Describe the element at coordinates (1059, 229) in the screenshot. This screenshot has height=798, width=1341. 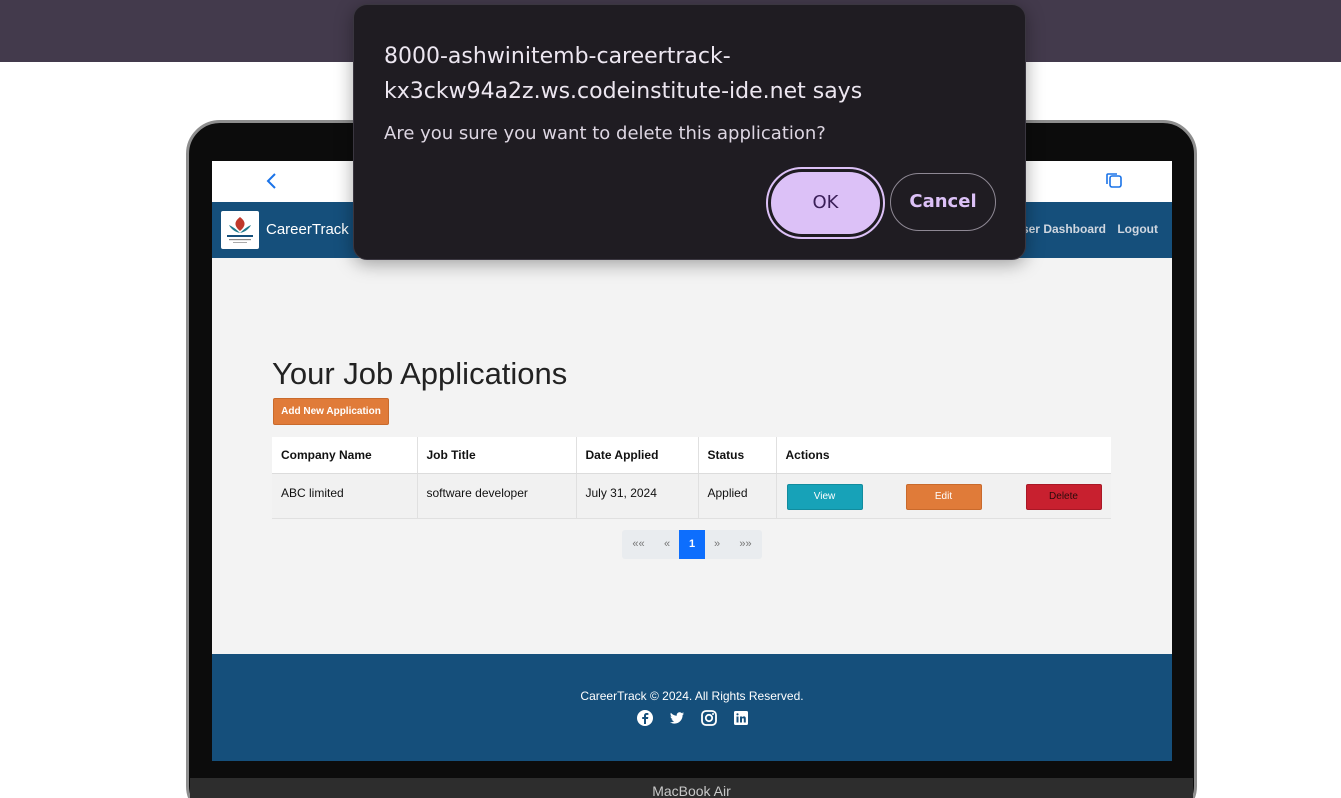
I see `nav-link-user-dashboard: User Dashboard` at that location.